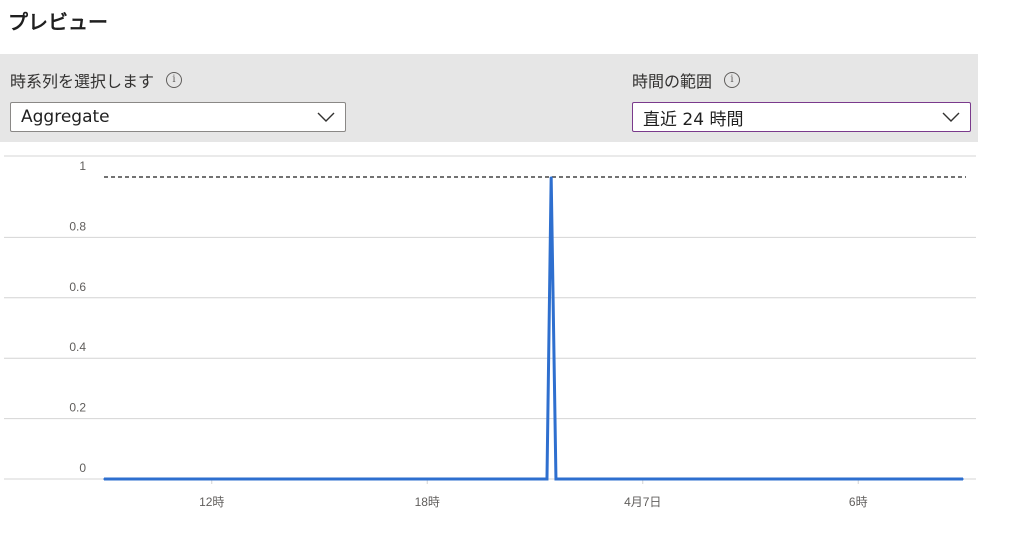 This screenshot has height=554, width=1024. I want to click on y-tick-label: 0.2, so click(77, 408).